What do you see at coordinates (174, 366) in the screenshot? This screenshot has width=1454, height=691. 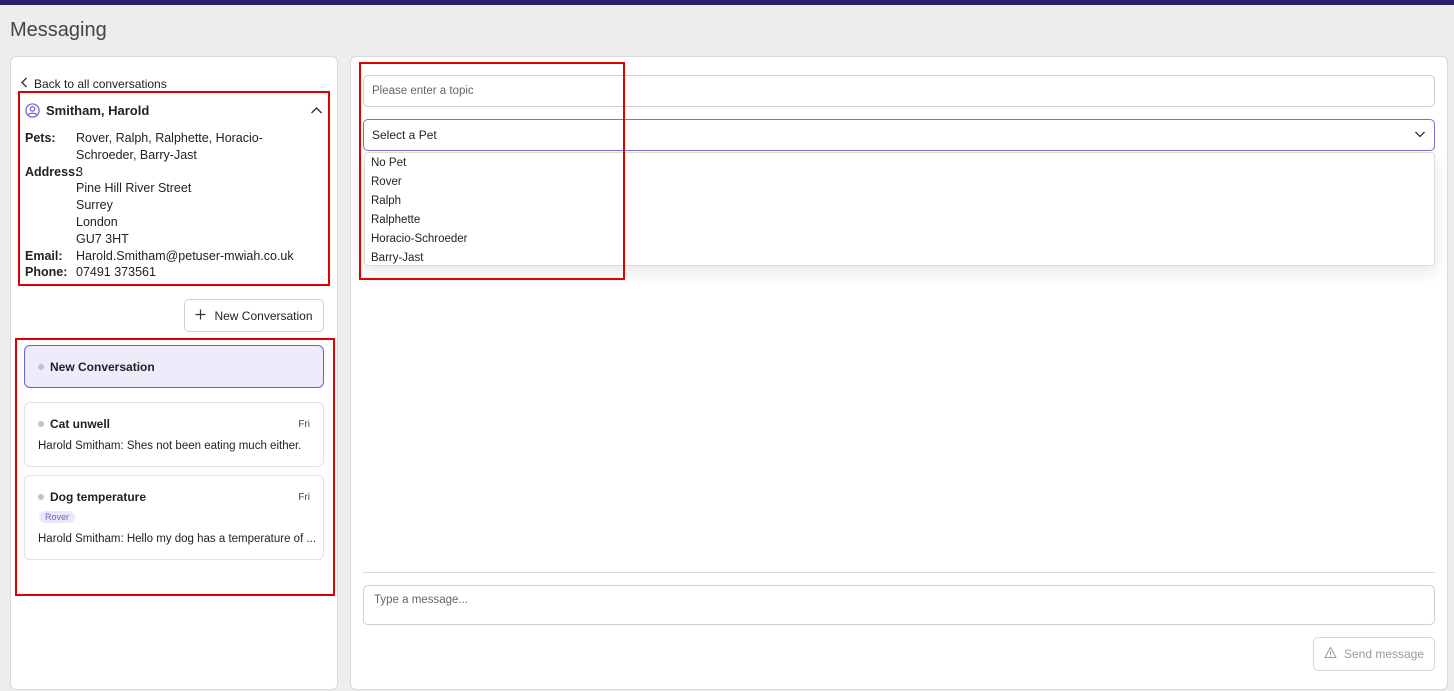 I see `conversation-item-new: New Conversation` at bounding box center [174, 366].